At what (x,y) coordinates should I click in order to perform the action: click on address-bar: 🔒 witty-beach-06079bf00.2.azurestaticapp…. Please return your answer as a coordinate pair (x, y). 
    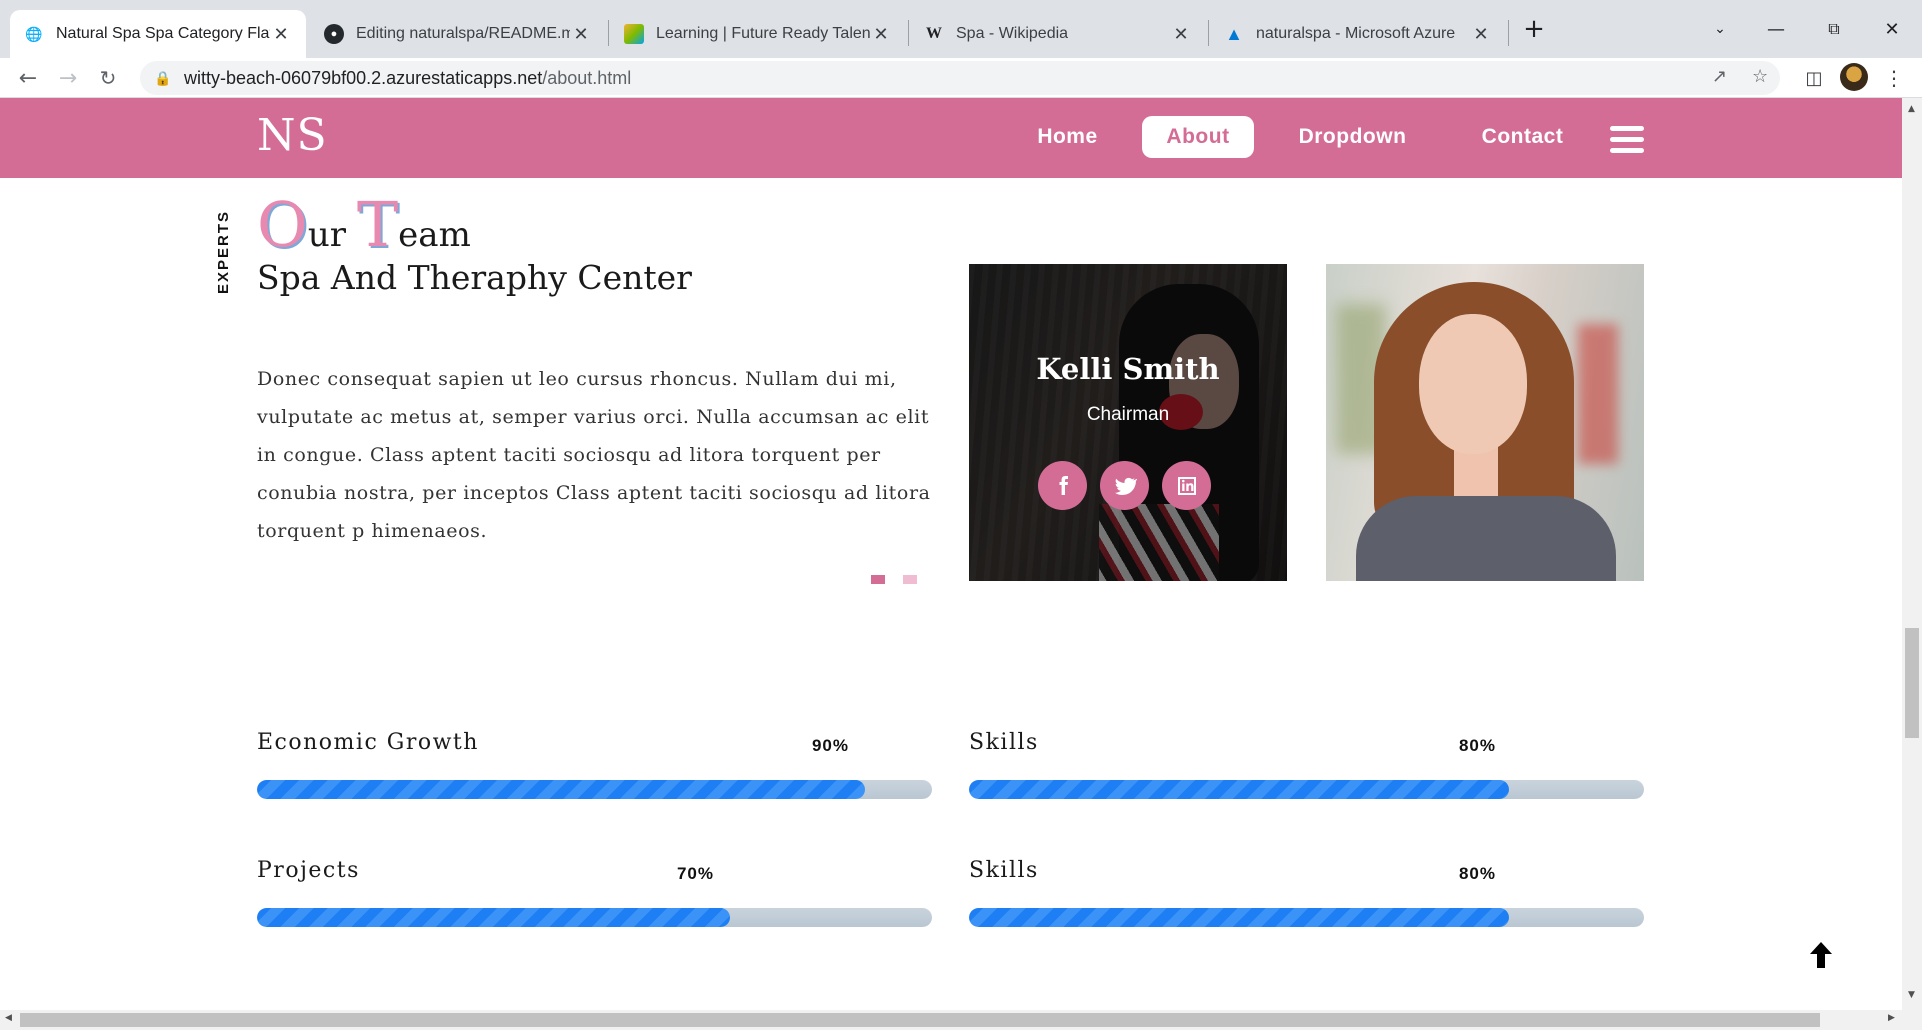
    Looking at the image, I should click on (960, 78).